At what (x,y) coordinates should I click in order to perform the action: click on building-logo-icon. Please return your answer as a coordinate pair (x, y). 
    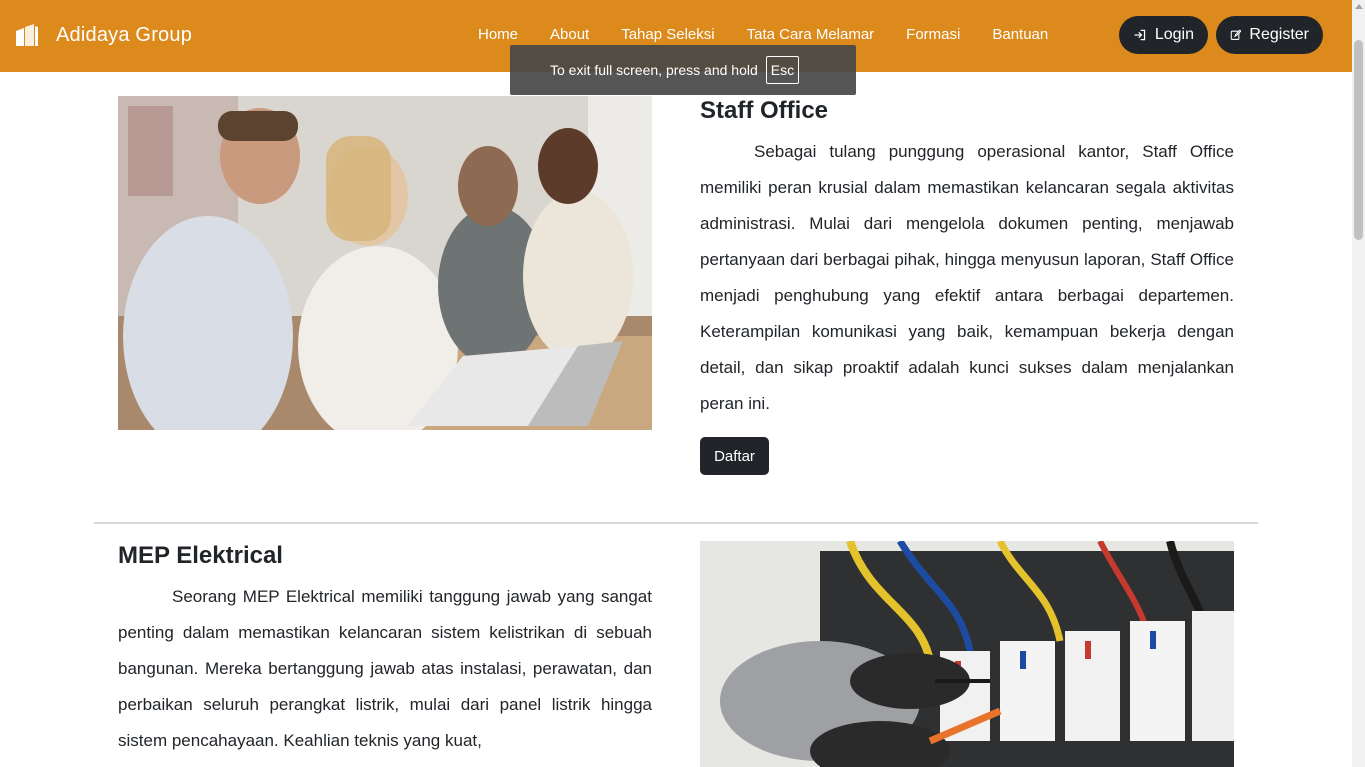
    Looking at the image, I should click on (27, 35).